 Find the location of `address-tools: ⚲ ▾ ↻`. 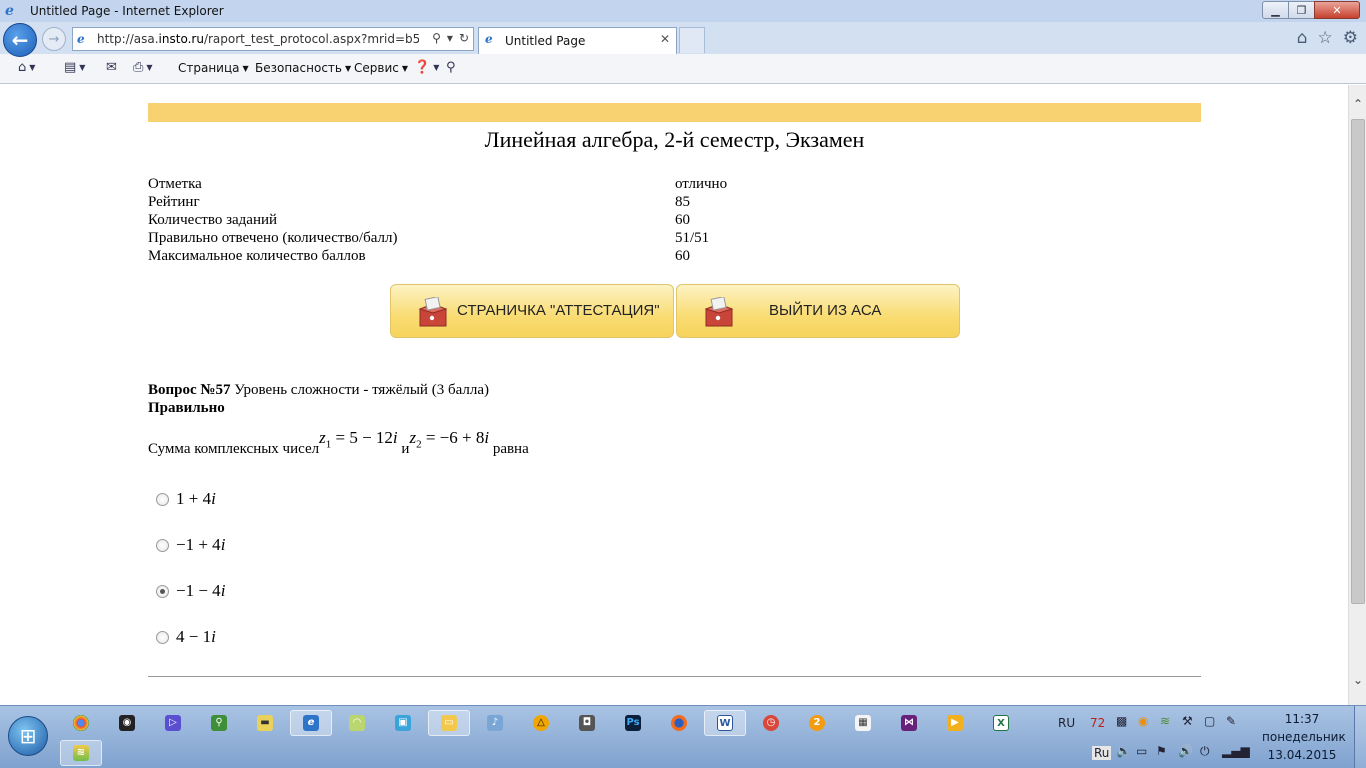

address-tools: ⚲ ▾ ↻ is located at coordinates (450, 38).